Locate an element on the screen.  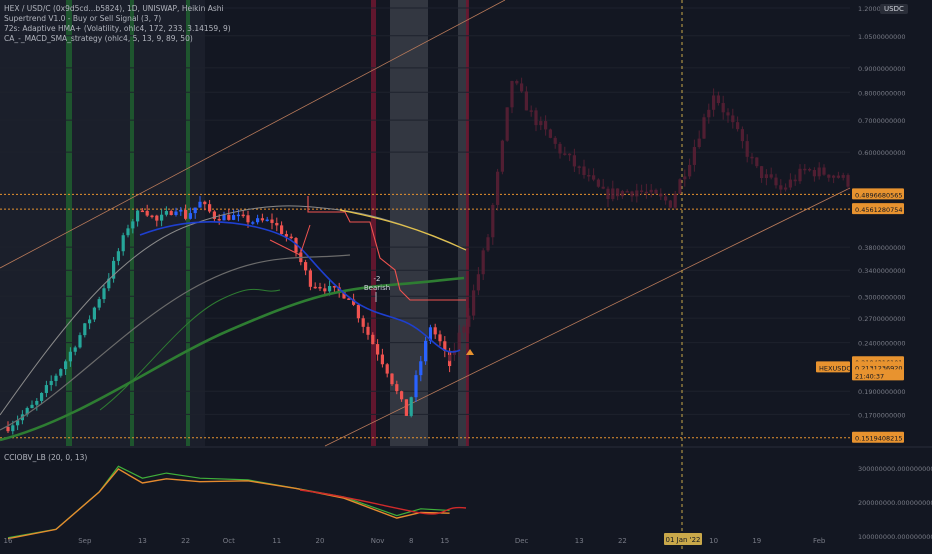
x-tick-label: 8 is located at coordinates (411, 541).